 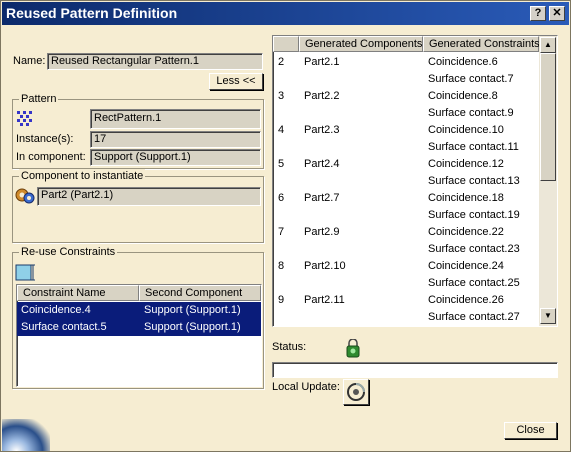 I want to click on row-index: 6, so click(x=281, y=198).